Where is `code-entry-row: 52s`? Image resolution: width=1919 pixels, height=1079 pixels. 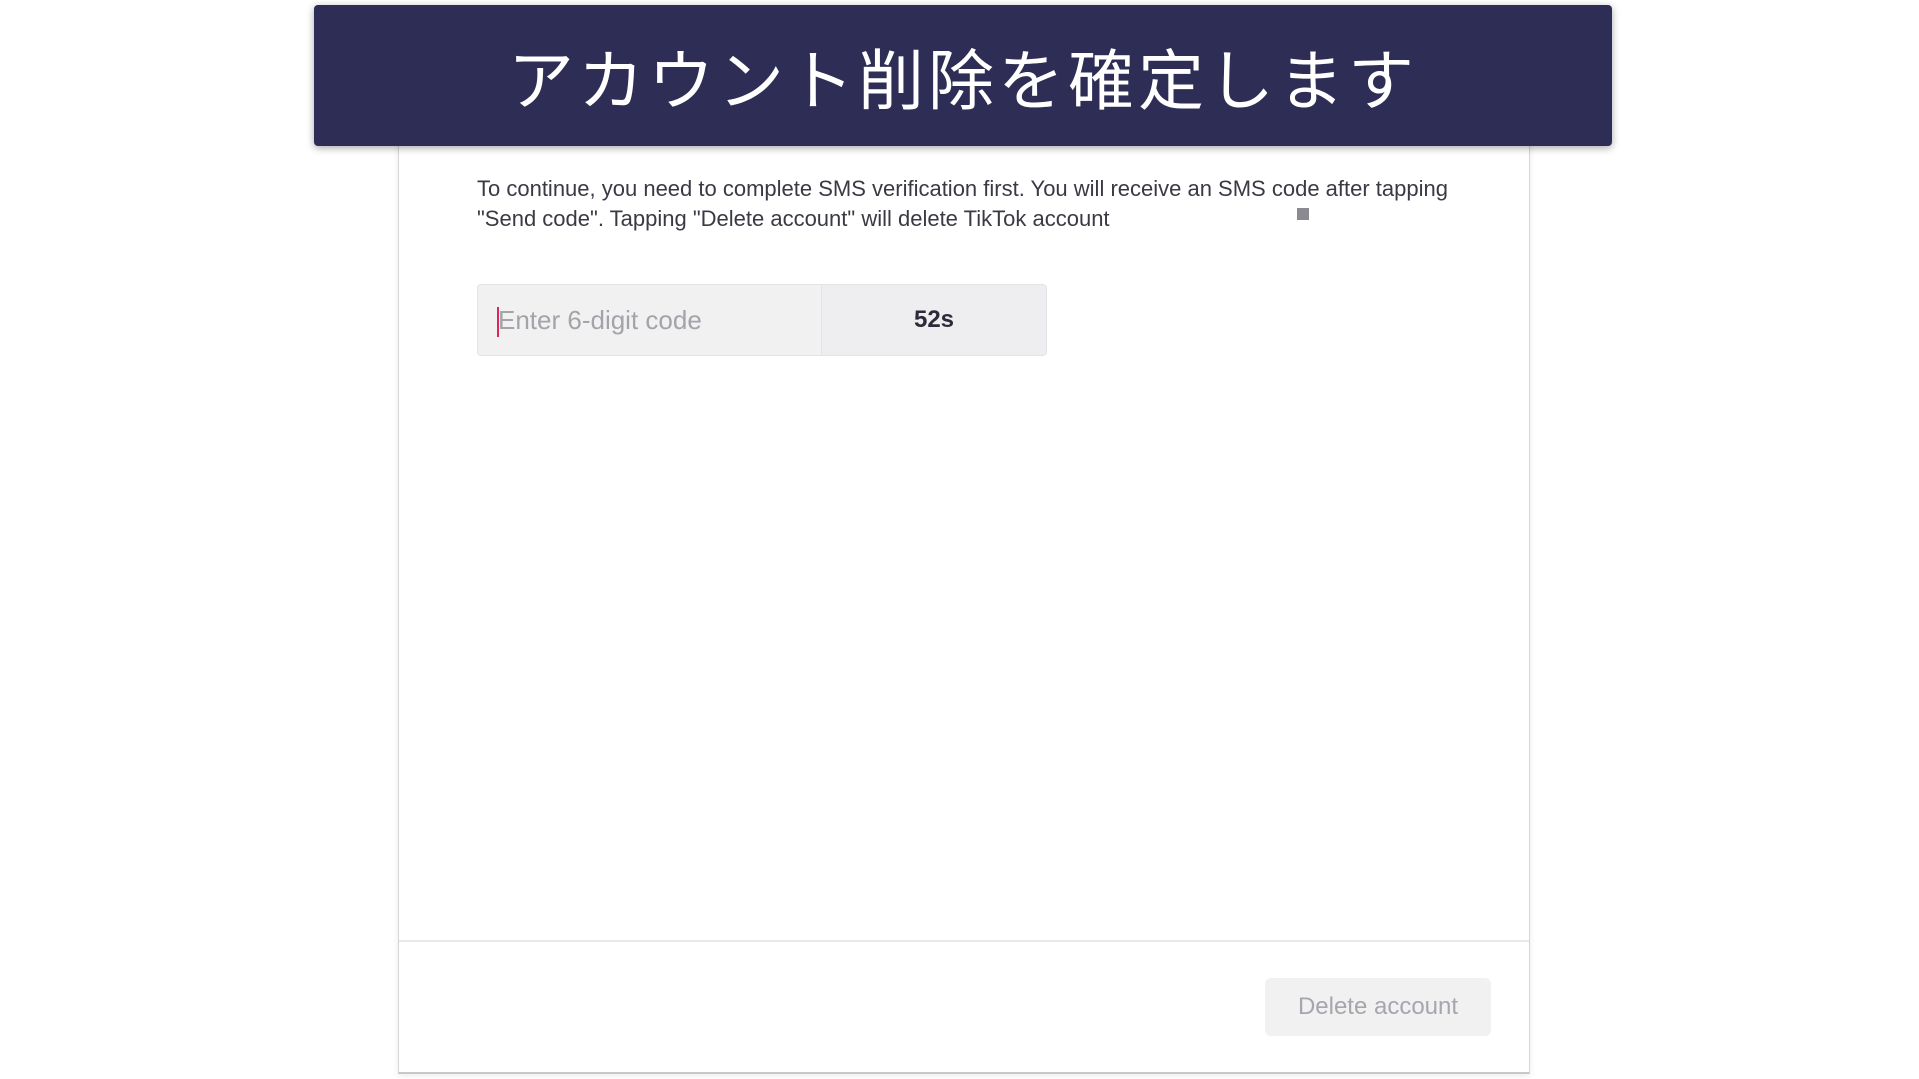
code-entry-row: 52s is located at coordinates (762, 320).